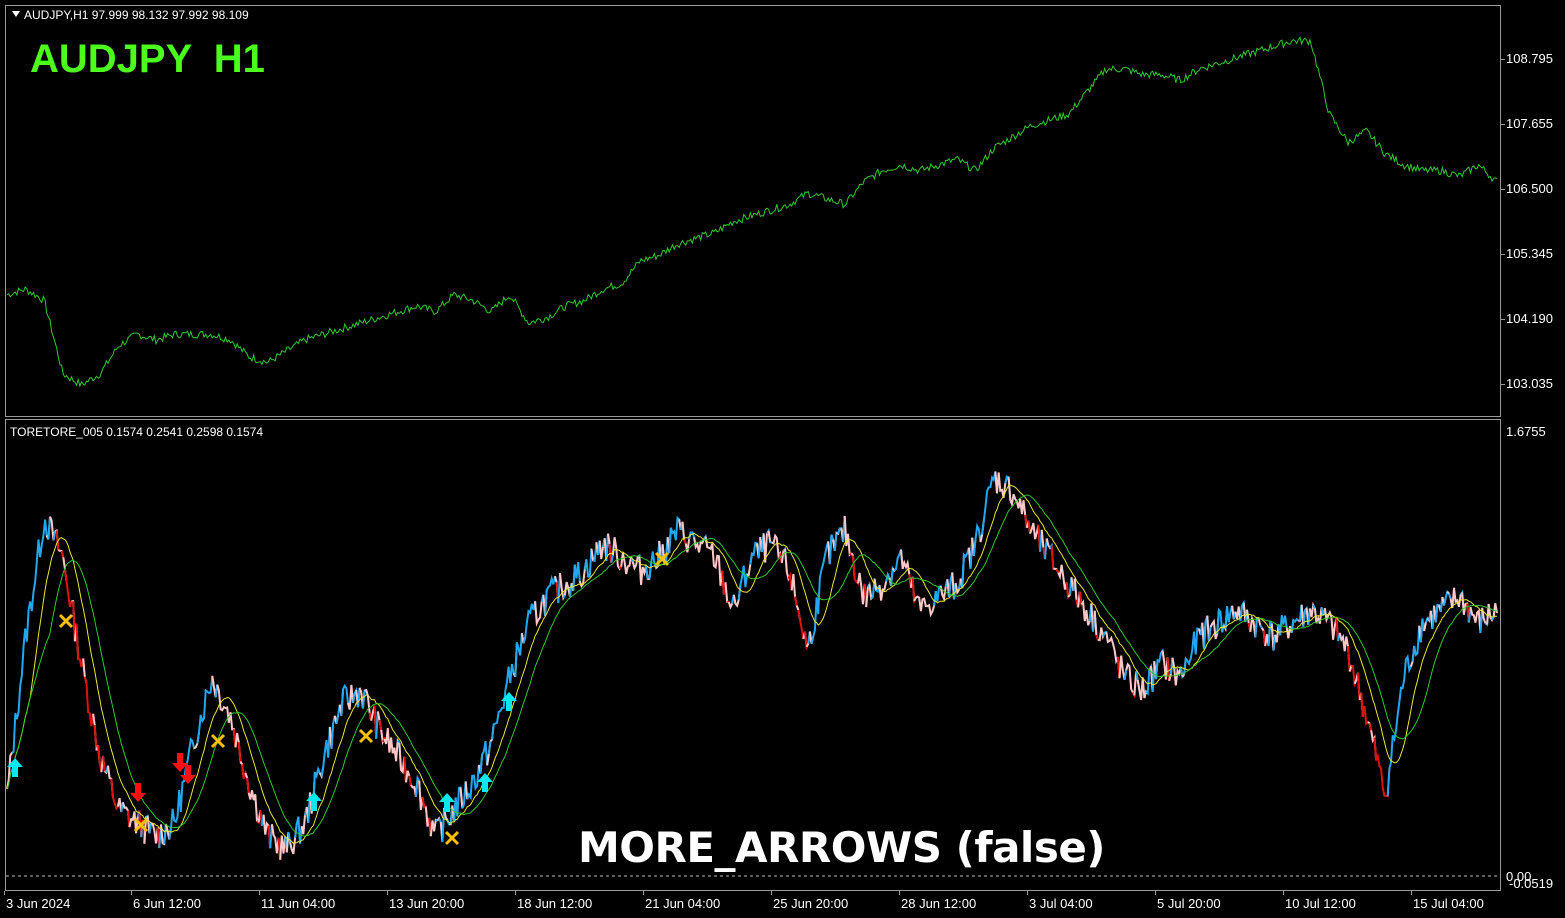 This screenshot has height=918, width=1565. Describe the element at coordinates (298, 903) in the screenshot. I see `time-axis-label: 11 Jun 04:00` at that location.